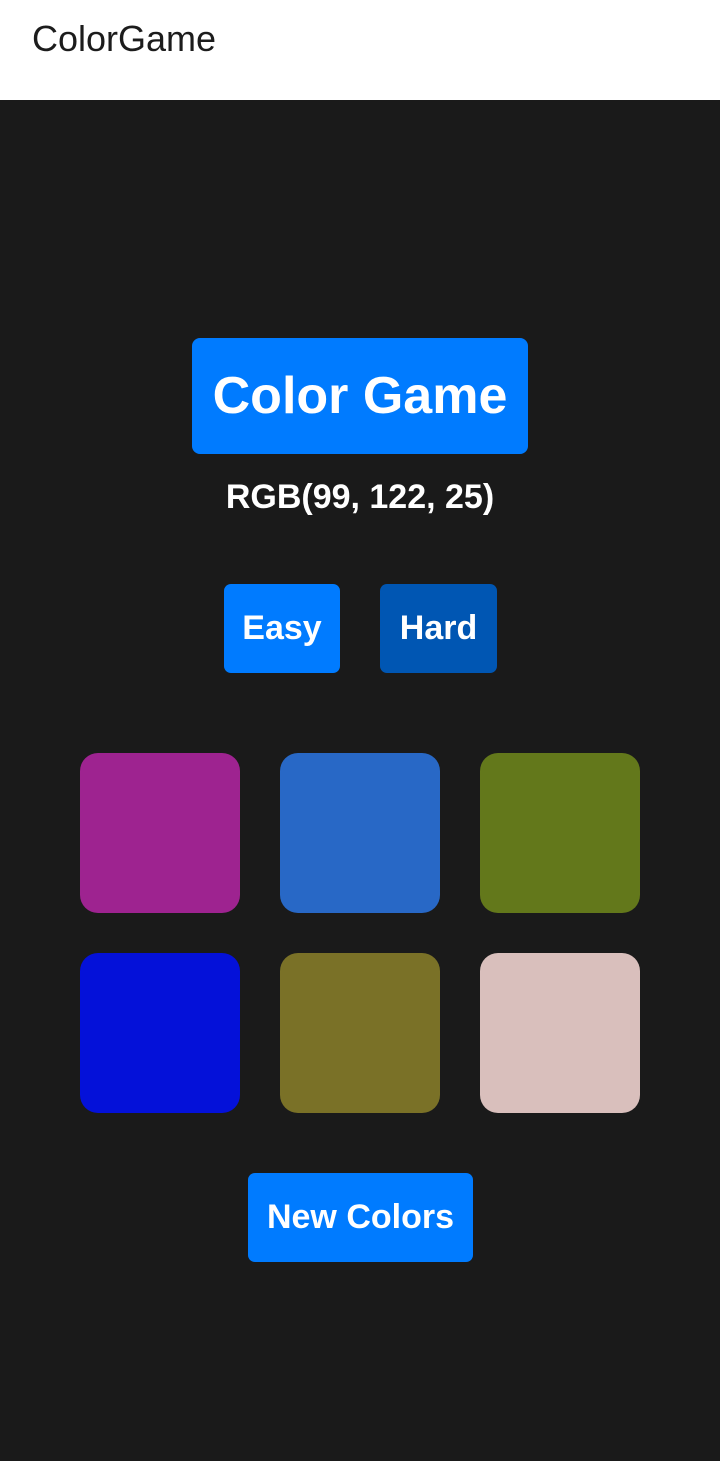 The height and width of the screenshot is (1461, 720). Describe the element at coordinates (438, 628) in the screenshot. I see `hard-mode-button: Hard` at that location.